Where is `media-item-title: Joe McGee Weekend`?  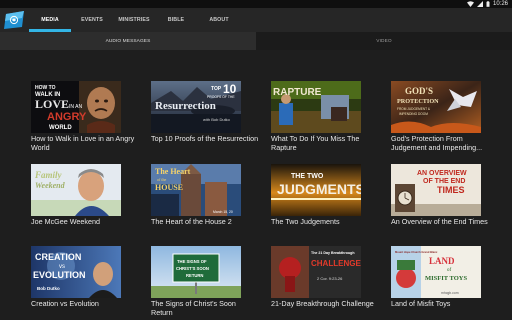 media-item-title: Joe McGee Weekend is located at coordinates (65, 221).